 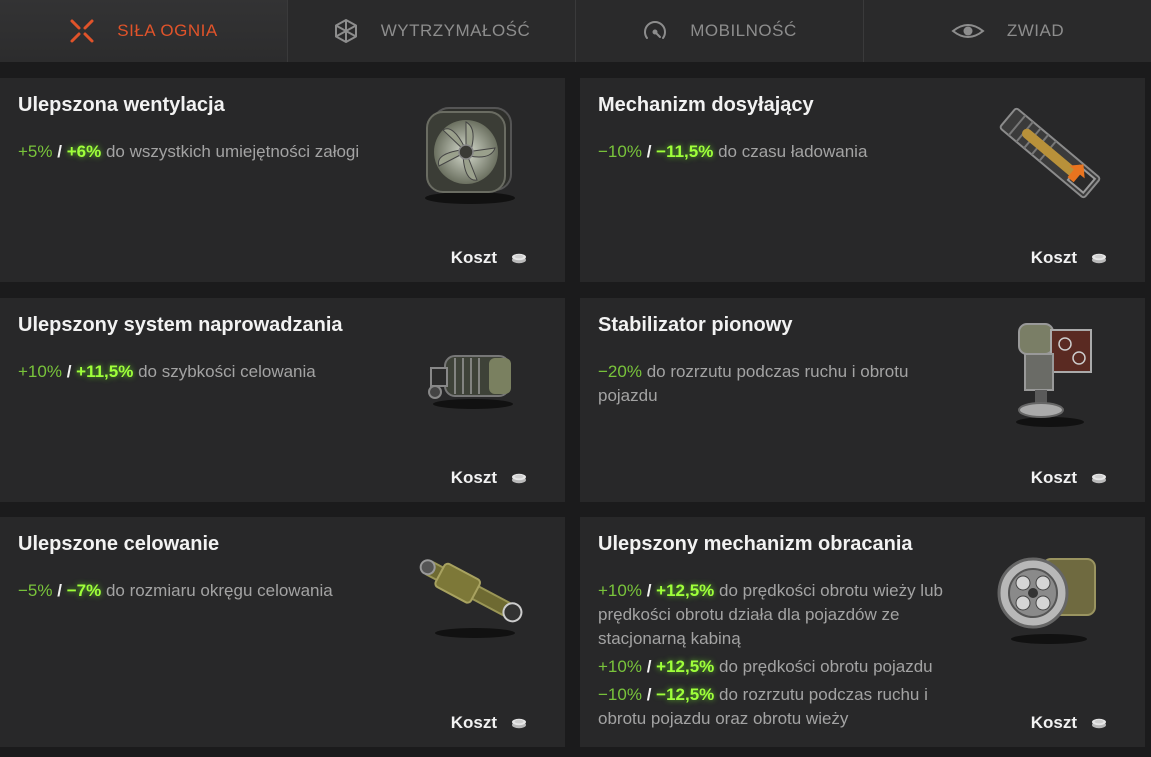 What do you see at coordinates (119, 544) in the screenshot?
I see `card-title: Ulepszone celowanie` at bounding box center [119, 544].